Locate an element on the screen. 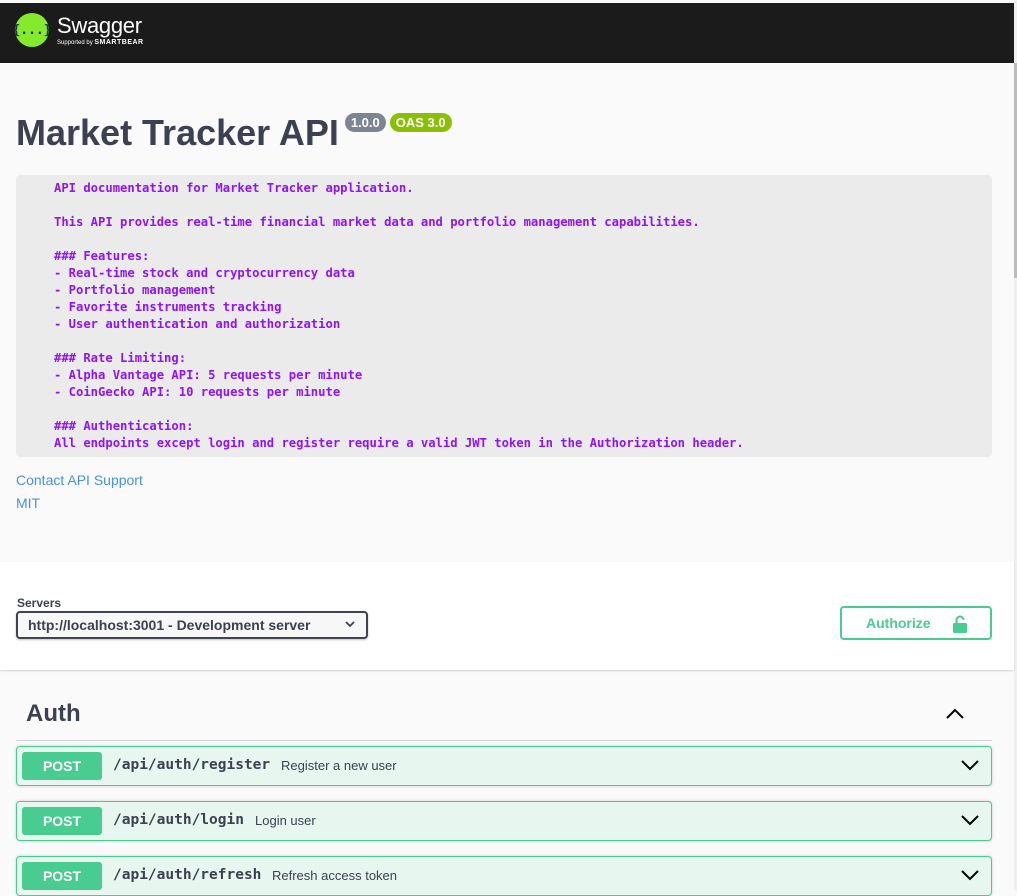 Image resolution: width=1017 pixels, height=896 pixels. authorize-label: Authorize is located at coordinates (898, 623).